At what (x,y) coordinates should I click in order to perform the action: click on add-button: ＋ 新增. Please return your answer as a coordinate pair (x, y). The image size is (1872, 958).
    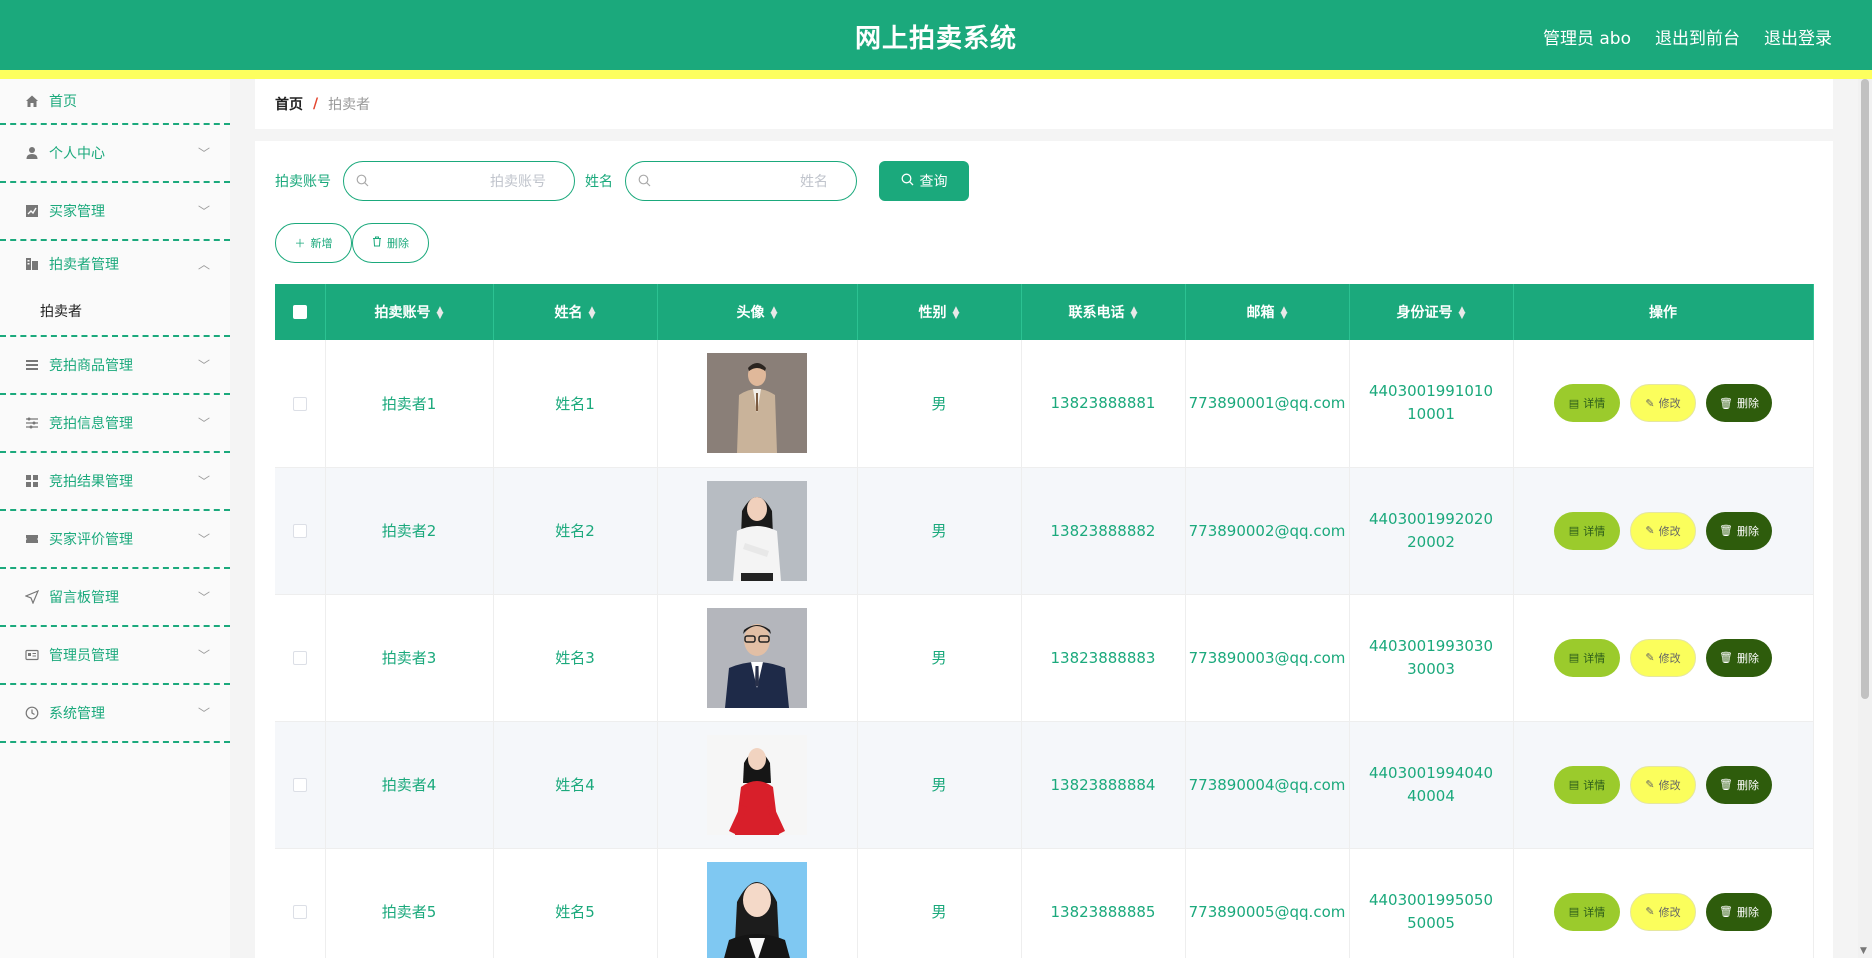
    Looking at the image, I should click on (313, 243).